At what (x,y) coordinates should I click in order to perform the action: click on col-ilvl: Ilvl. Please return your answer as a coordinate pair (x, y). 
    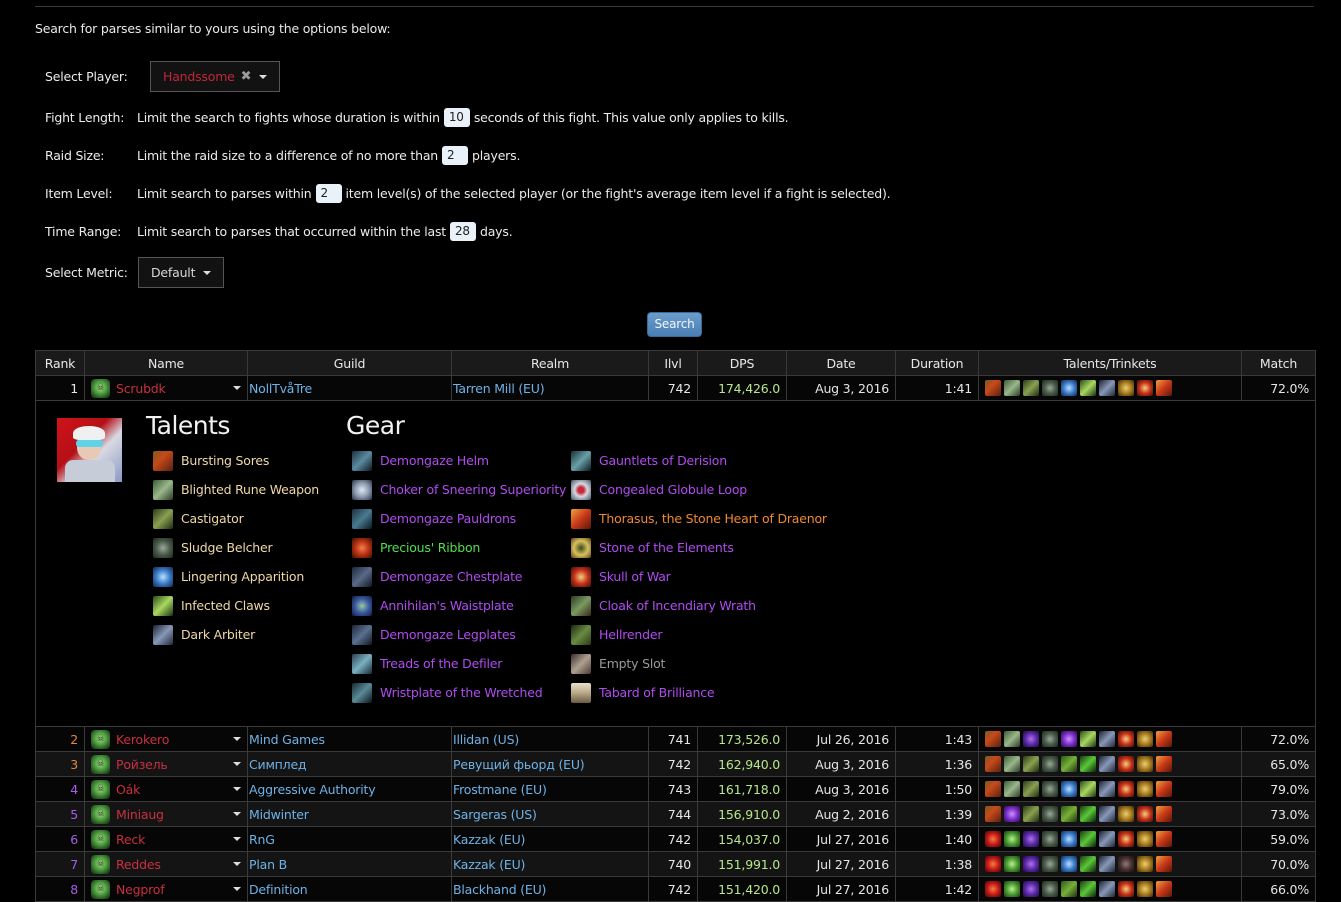
    Looking at the image, I should click on (673, 363).